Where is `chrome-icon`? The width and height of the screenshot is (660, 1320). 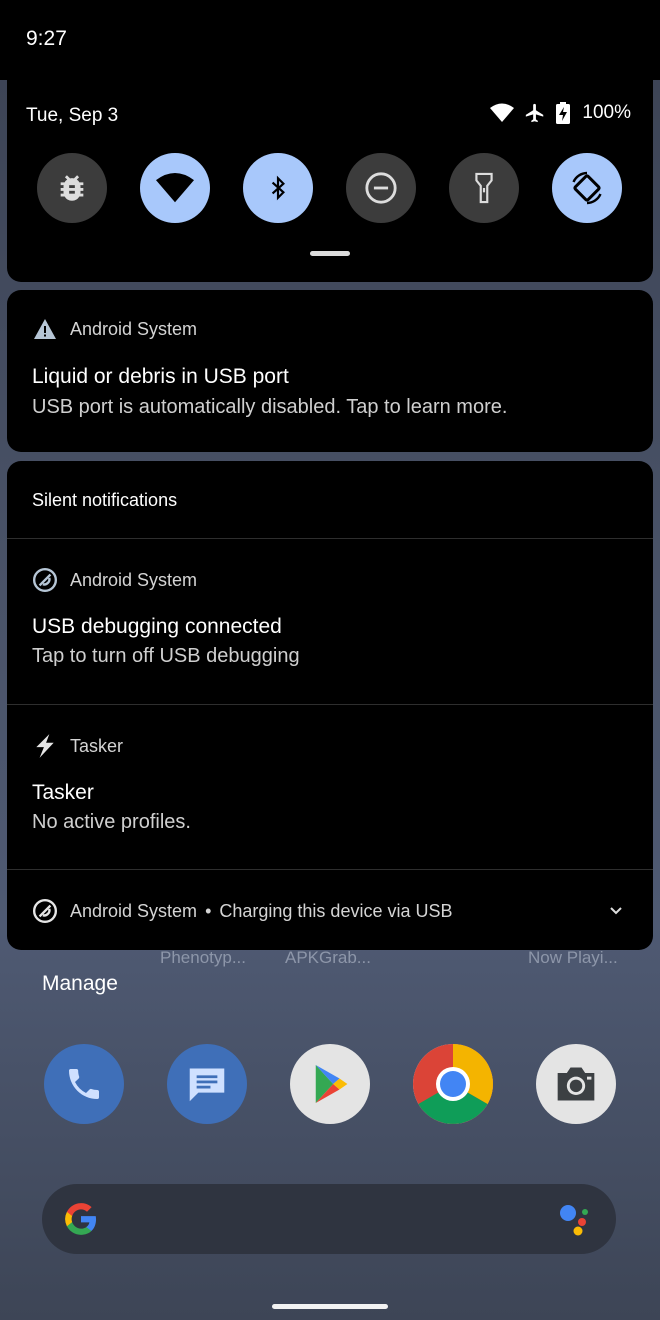
chrome-icon is located at coordinates (453, 1084).